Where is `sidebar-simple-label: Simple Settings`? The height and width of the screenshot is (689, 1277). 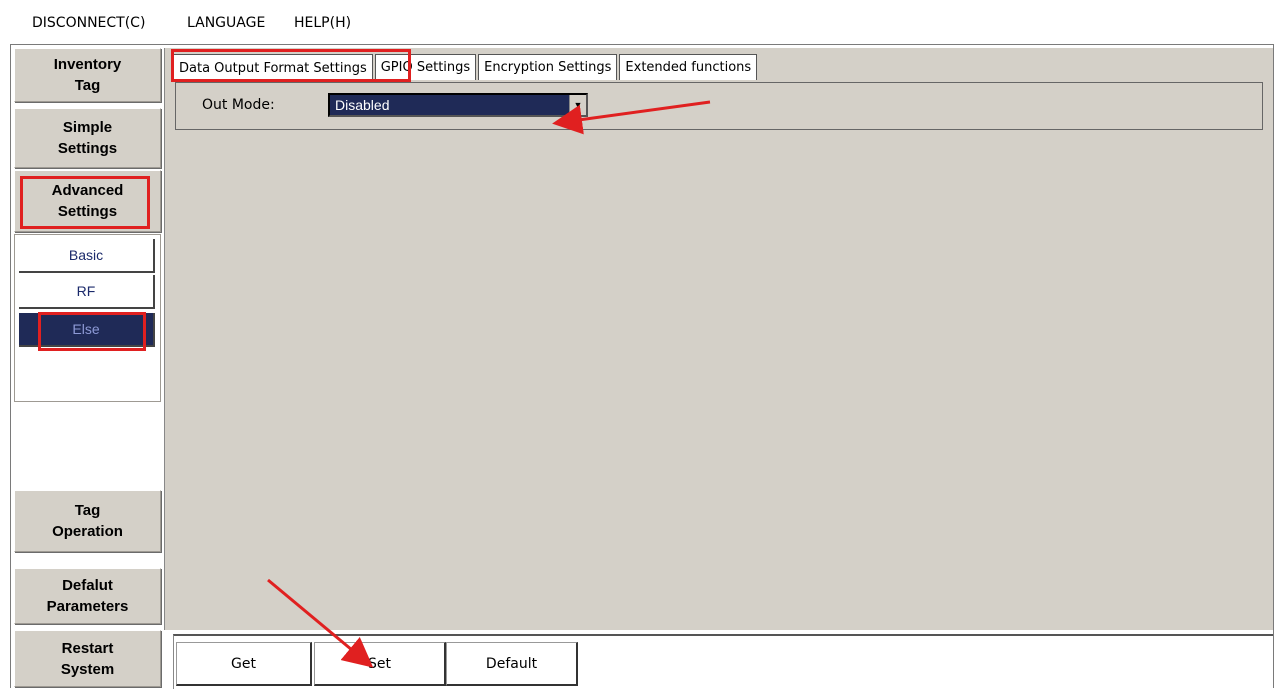 sidebar-simple-label: Simple Settings is located at coordinates (87, 138).